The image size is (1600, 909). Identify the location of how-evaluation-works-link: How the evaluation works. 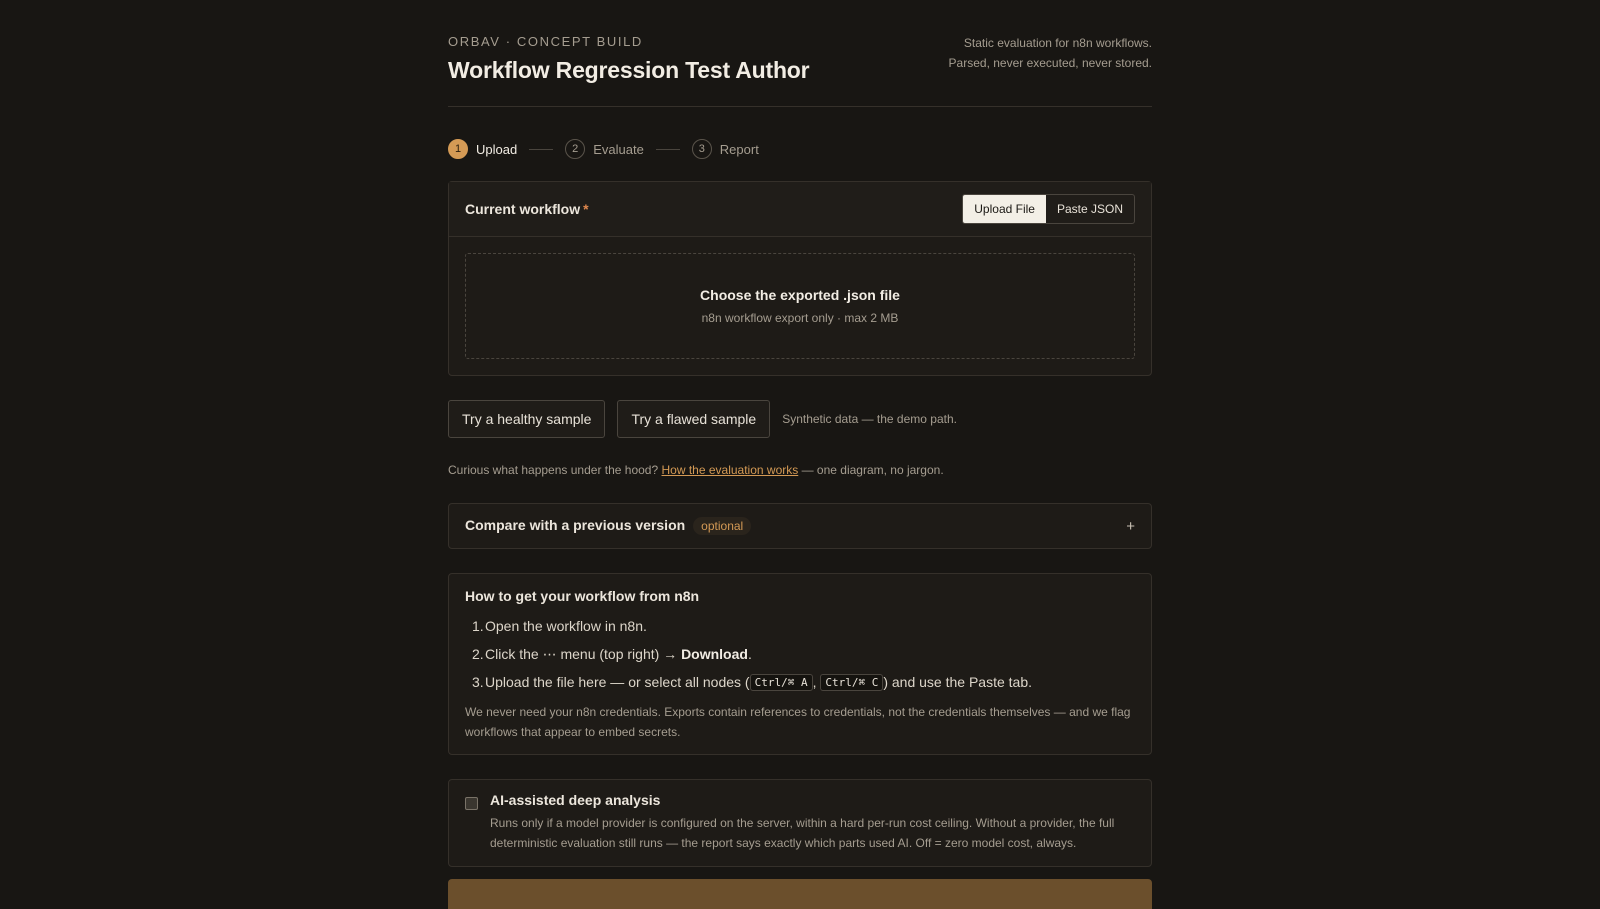
(730, 470).